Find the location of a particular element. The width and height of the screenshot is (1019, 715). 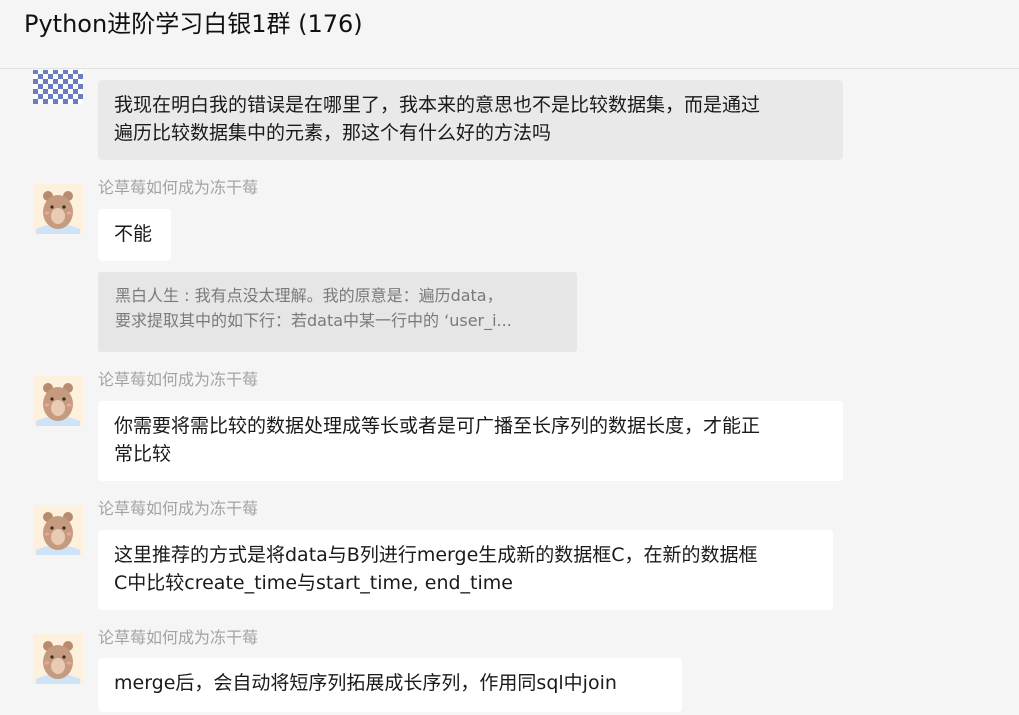

message-text-line: 常比较 is located at coordinates (143, 454).